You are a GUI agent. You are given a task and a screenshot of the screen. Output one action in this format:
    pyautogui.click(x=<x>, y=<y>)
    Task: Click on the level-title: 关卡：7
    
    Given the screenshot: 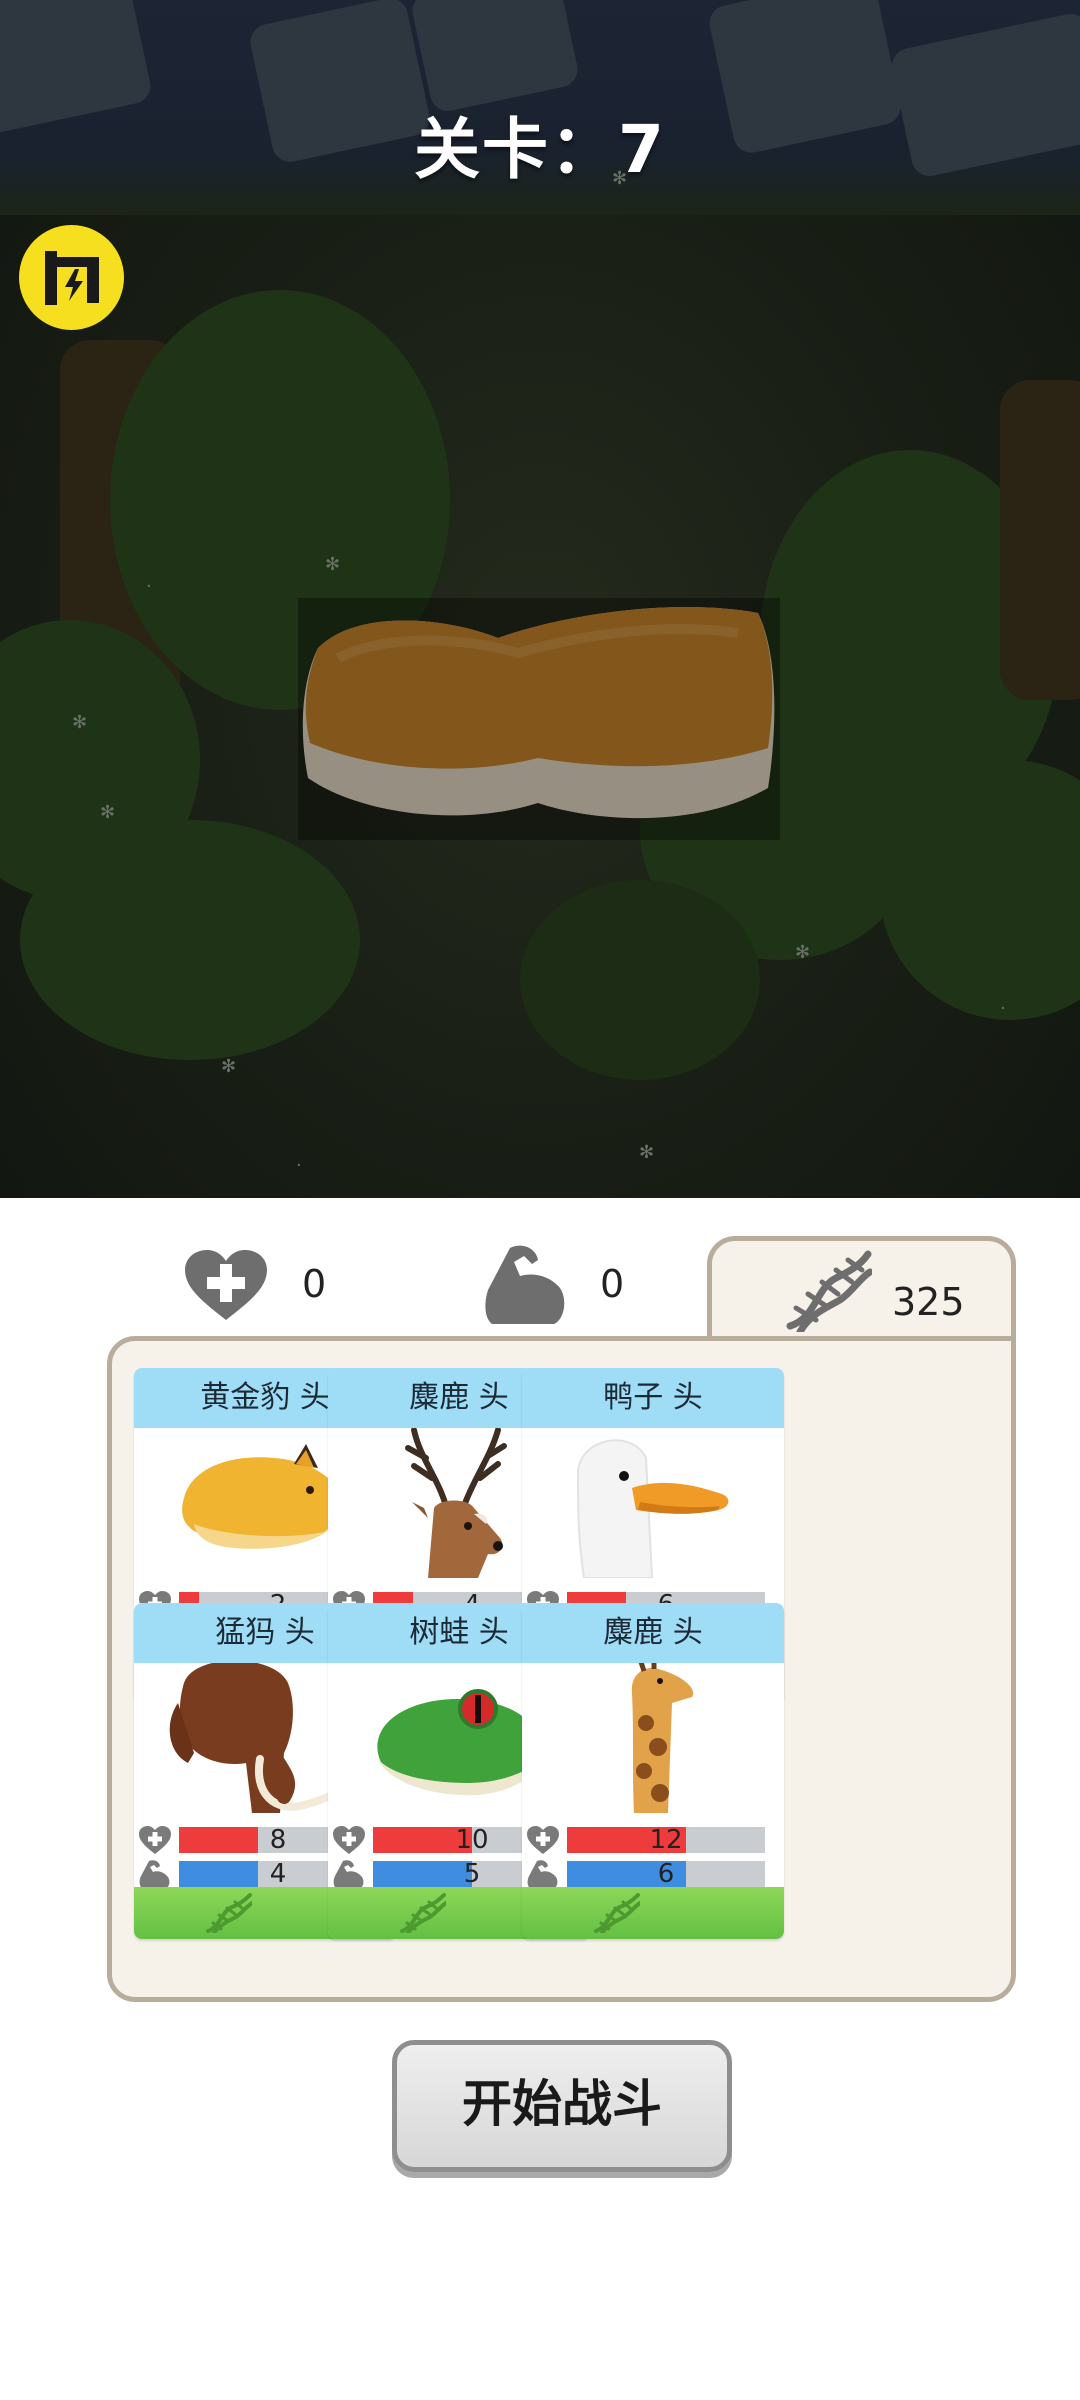 What is the action you would take?
    pyautogui.click(x=540, y=149)
    